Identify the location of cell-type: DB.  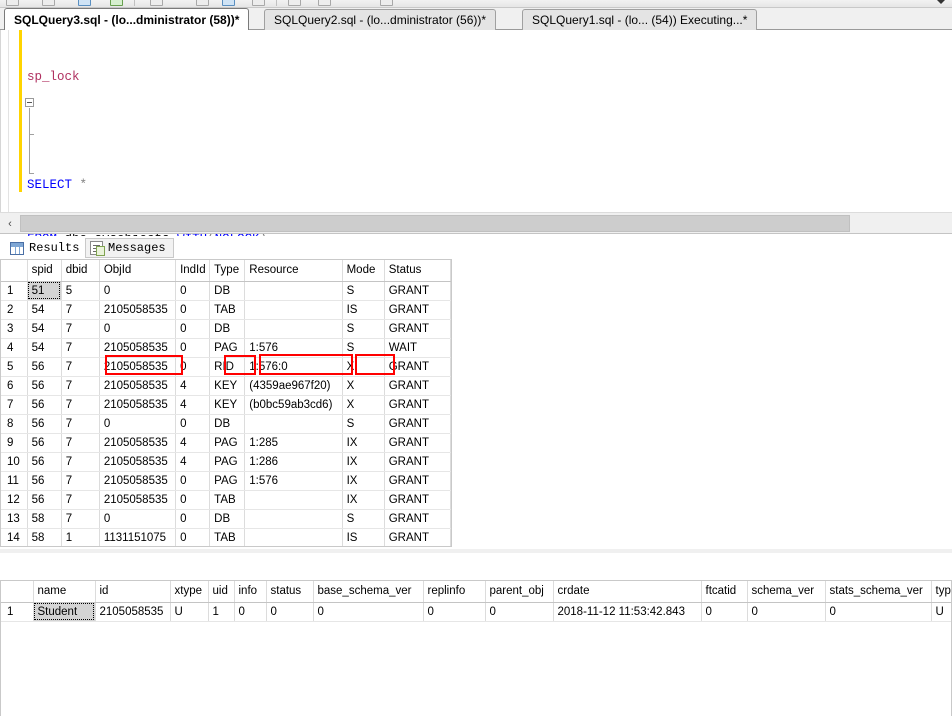
(227, 519).